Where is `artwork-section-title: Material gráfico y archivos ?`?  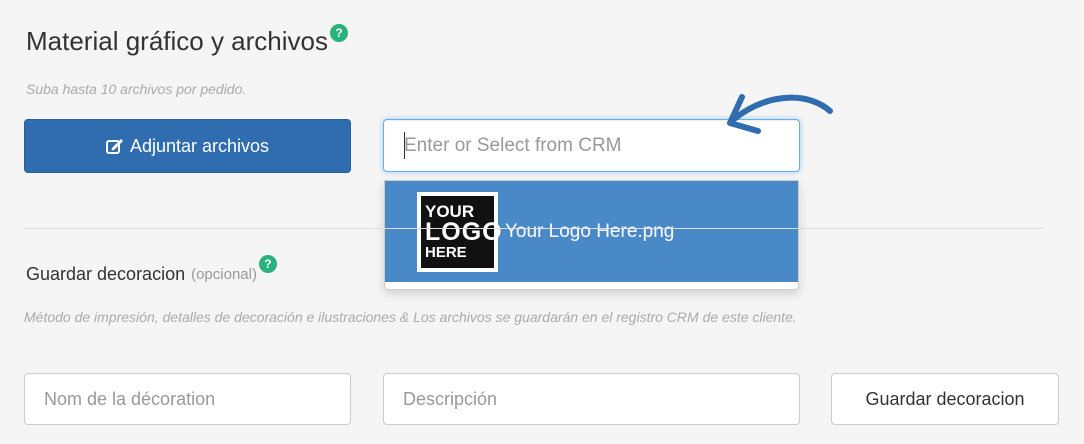 artwork-section-title: Material gráfico y archivos ? is located at coordinates (187, 40).